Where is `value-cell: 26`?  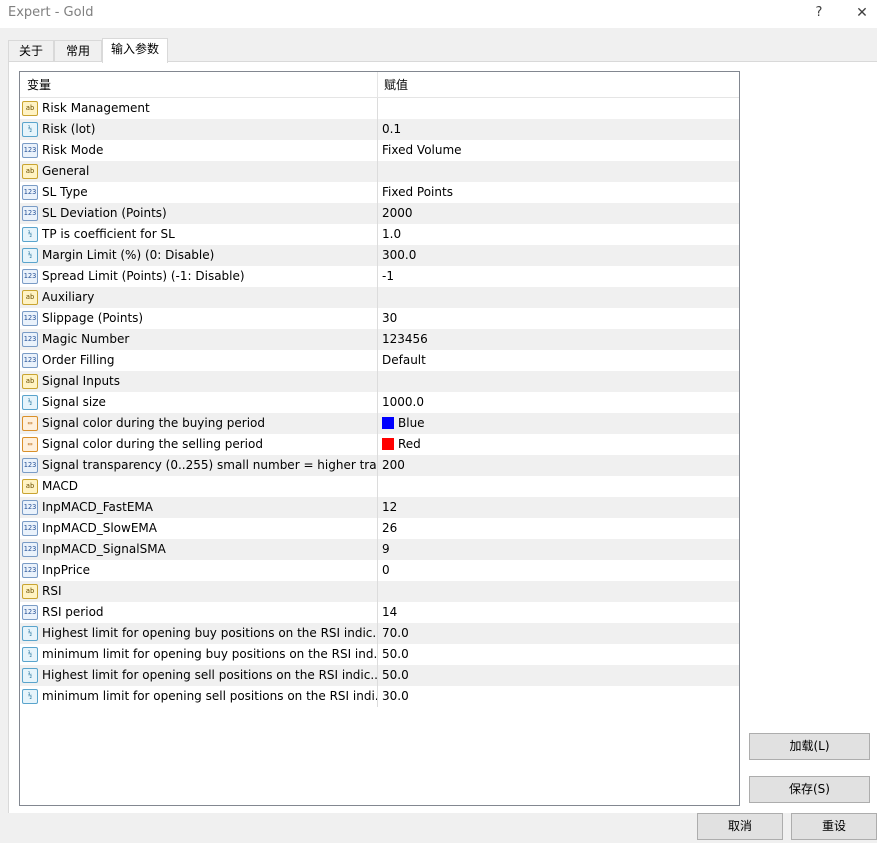 value-cell: 26 is located at coordinates (559, 528).